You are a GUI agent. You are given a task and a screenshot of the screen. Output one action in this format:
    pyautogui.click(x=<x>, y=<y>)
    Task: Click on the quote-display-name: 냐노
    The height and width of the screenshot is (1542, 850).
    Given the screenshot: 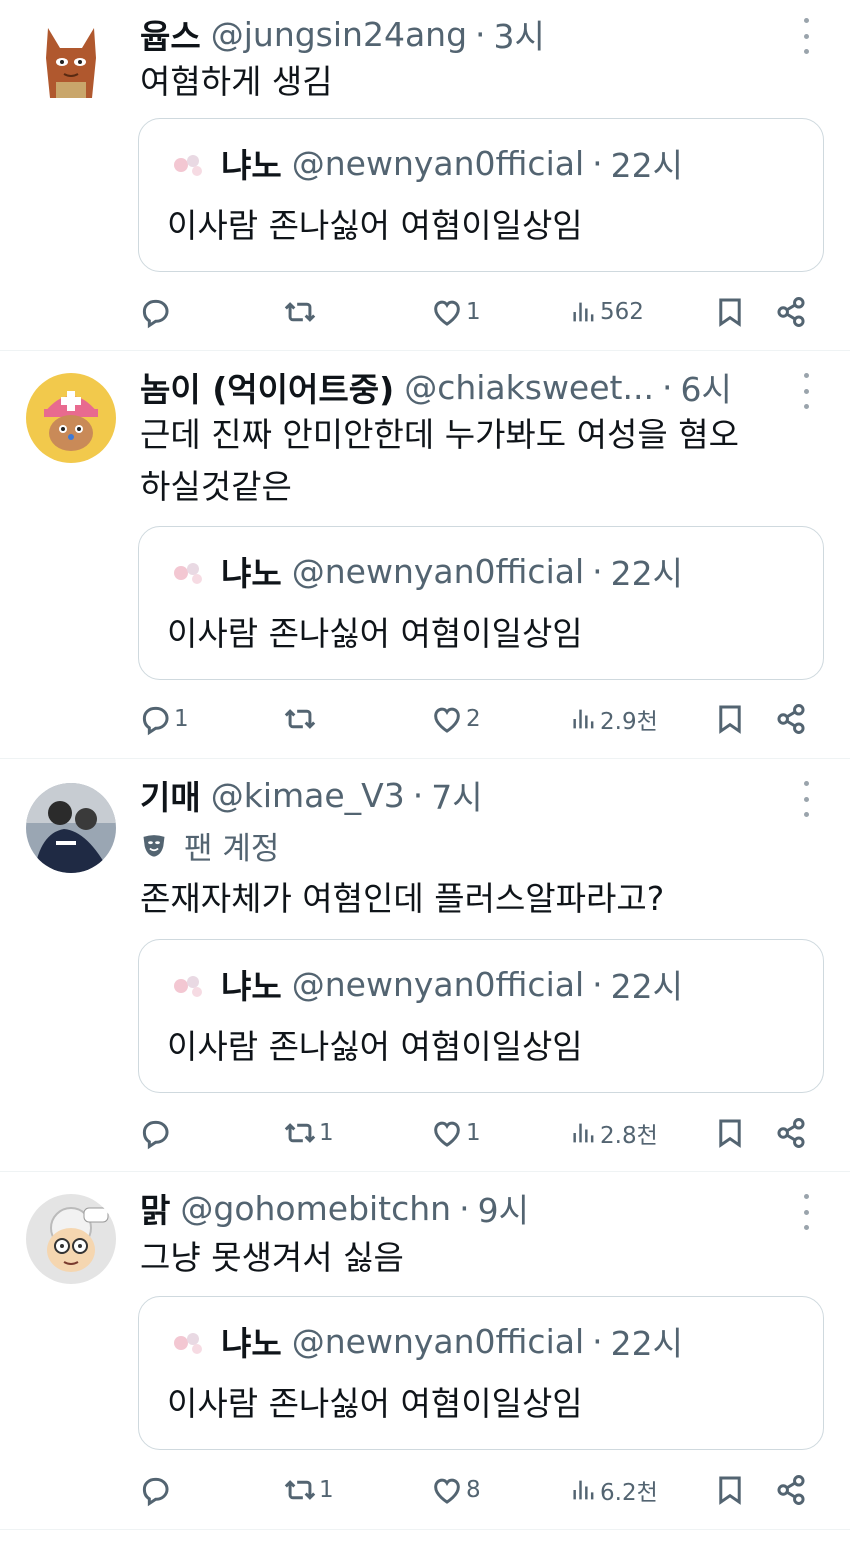 What is the action you would take?
    pyautogui.click(x=251, y=165)
    